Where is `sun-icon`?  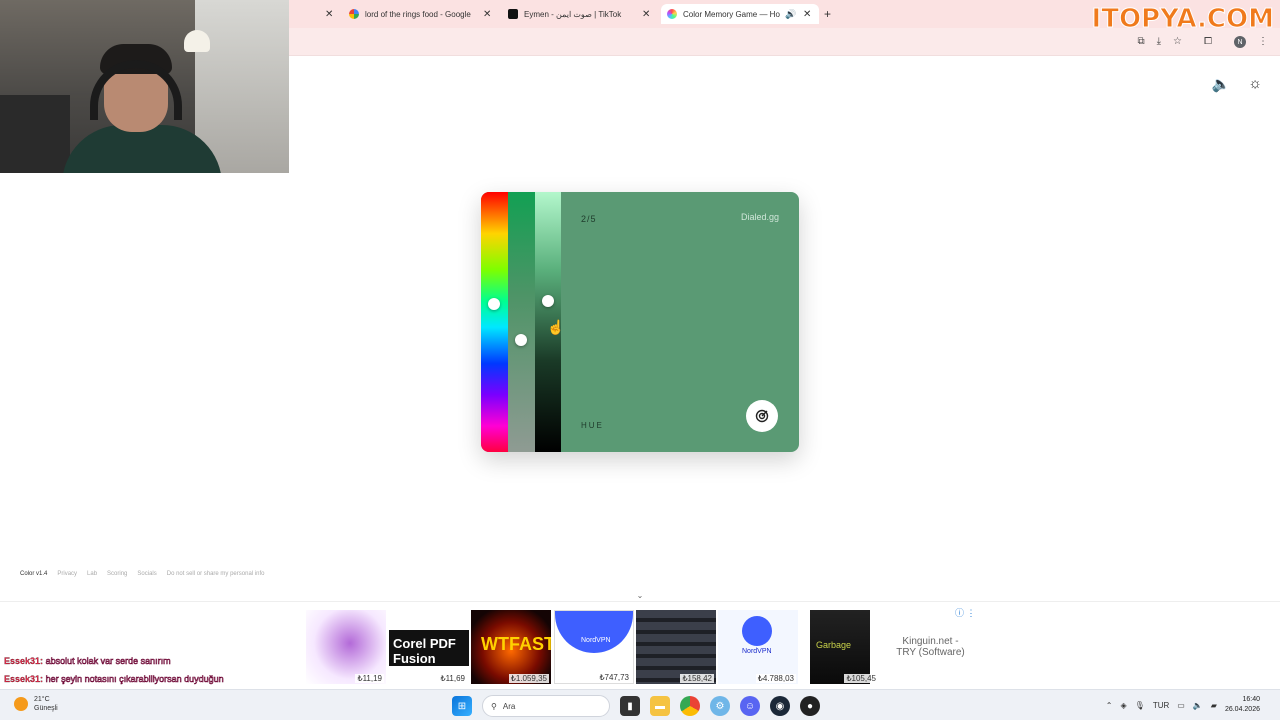
sun-icon is located at coordinates (21, 704).